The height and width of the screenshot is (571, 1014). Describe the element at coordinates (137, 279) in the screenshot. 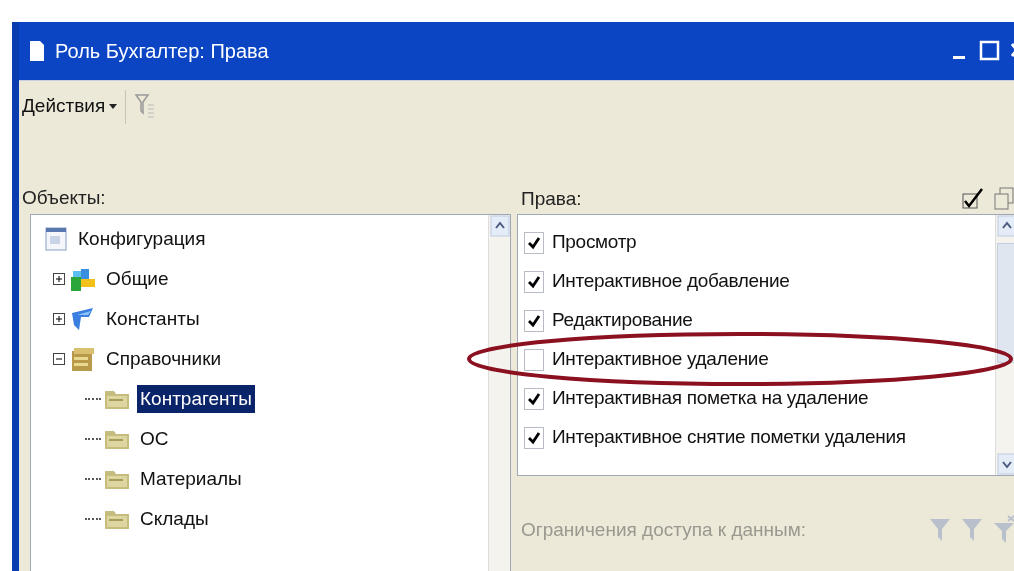

I see `tree-item: Общие` at that location.